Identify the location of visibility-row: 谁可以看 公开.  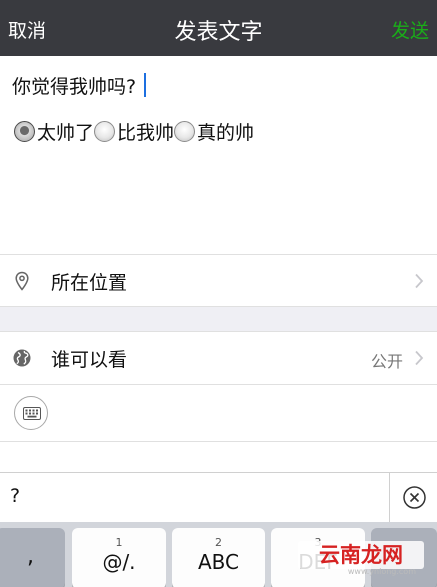
(218, 358).